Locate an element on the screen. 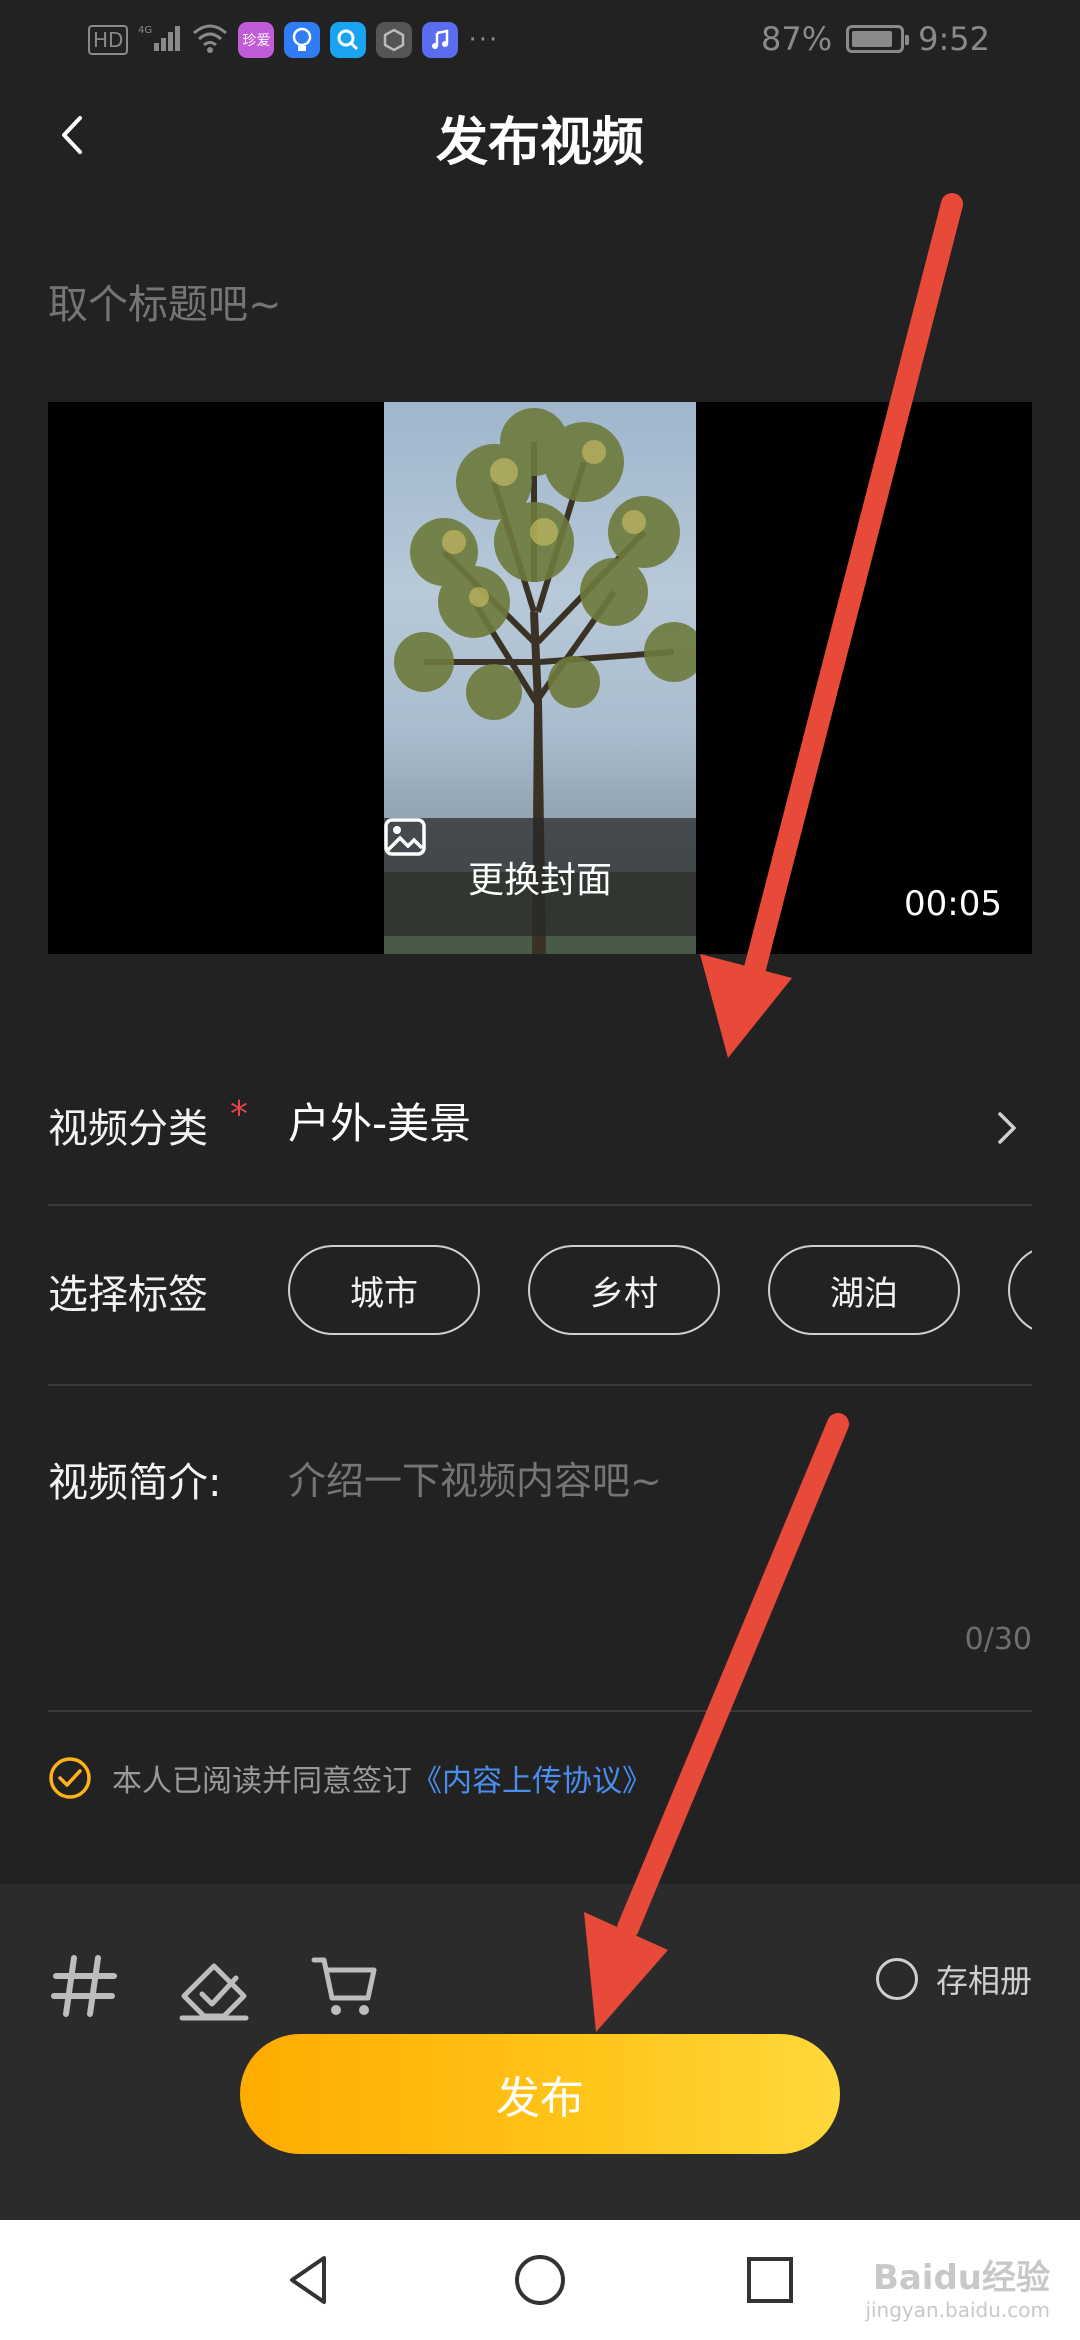 Image resolution: width=1080 pixels, height=2340 pixels. search-app-icon is located at coordinates (348, 40).